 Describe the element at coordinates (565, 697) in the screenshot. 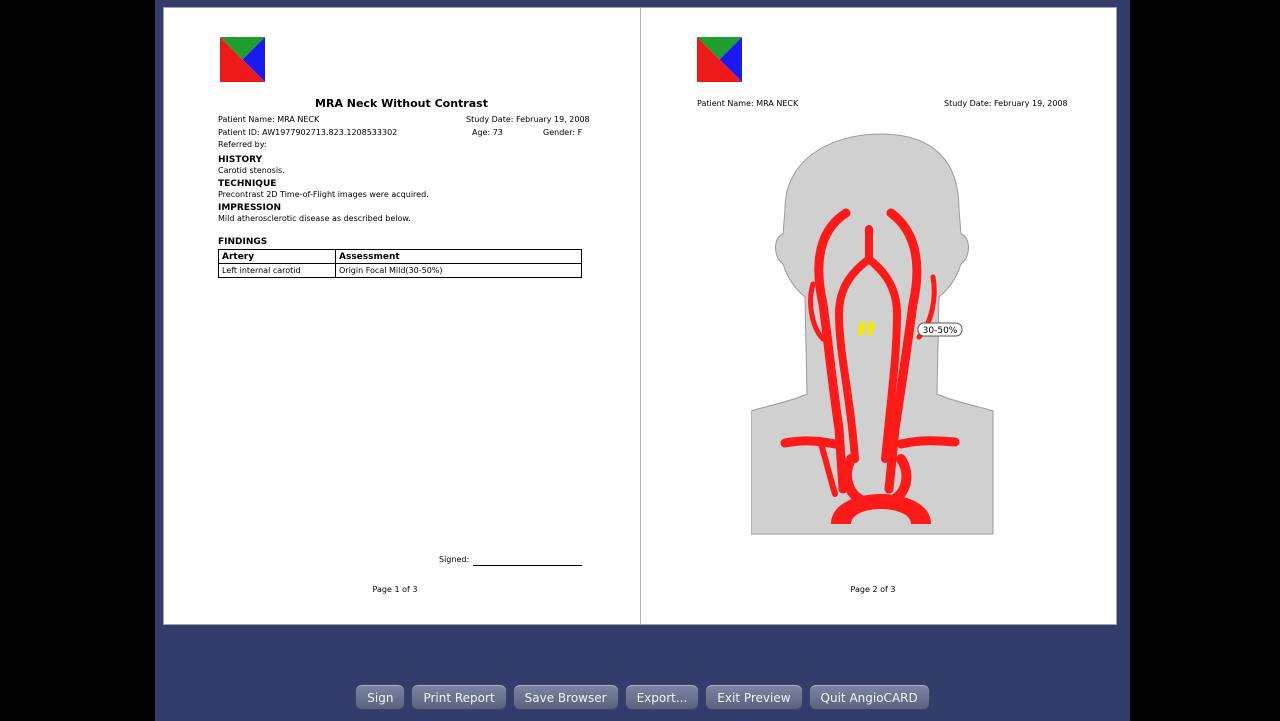

I see `save-browser-button: Save Browser` at that location.